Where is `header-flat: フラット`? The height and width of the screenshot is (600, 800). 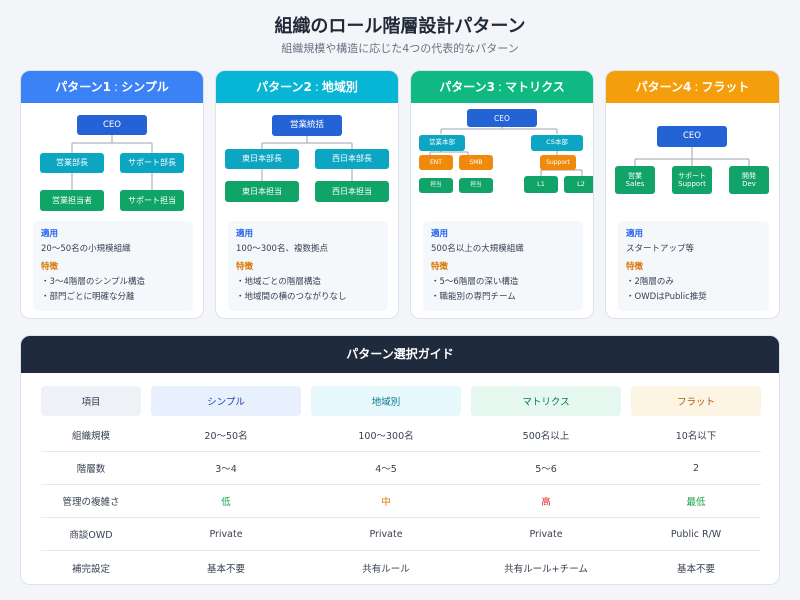
header-flat: フラット is located at coordinates (696, 401).